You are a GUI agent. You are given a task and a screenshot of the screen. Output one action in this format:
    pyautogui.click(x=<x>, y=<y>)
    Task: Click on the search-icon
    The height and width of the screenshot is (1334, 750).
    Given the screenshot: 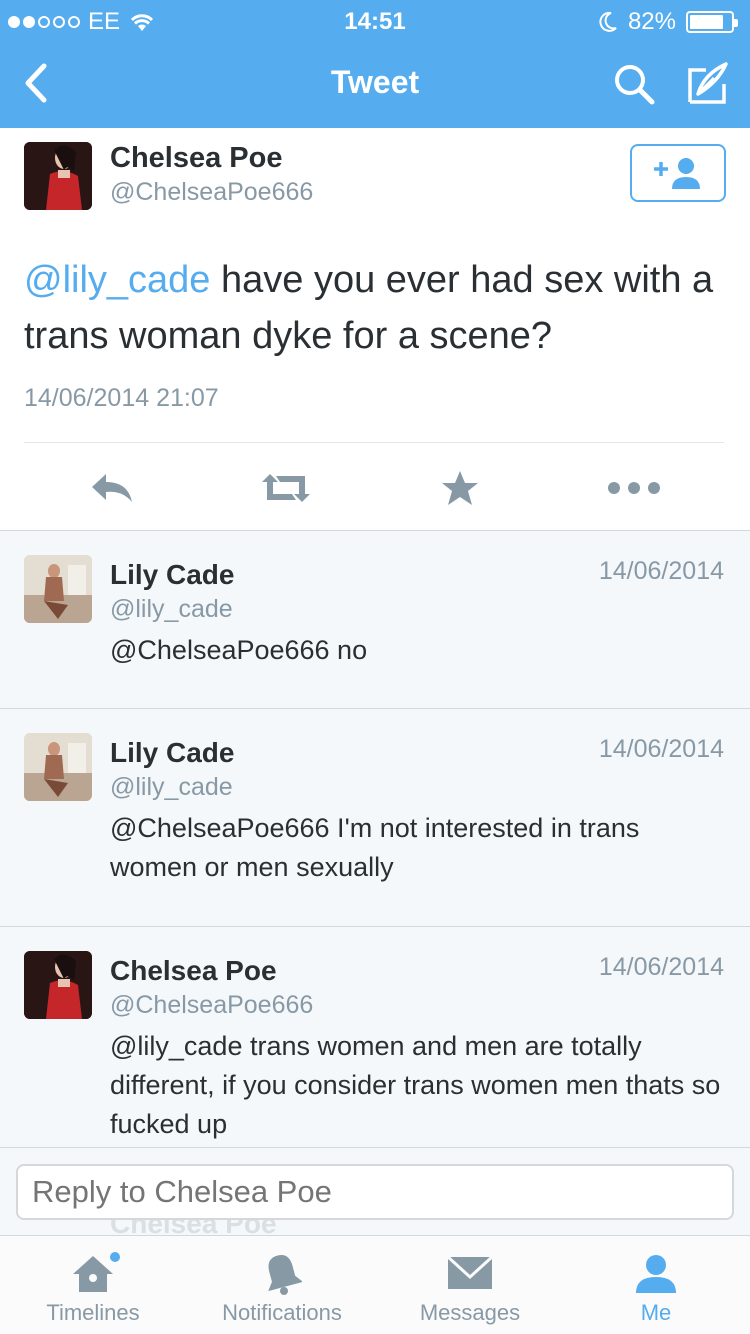 What is the action you would take?
    pyautogui.click(x=634, y=84)
    